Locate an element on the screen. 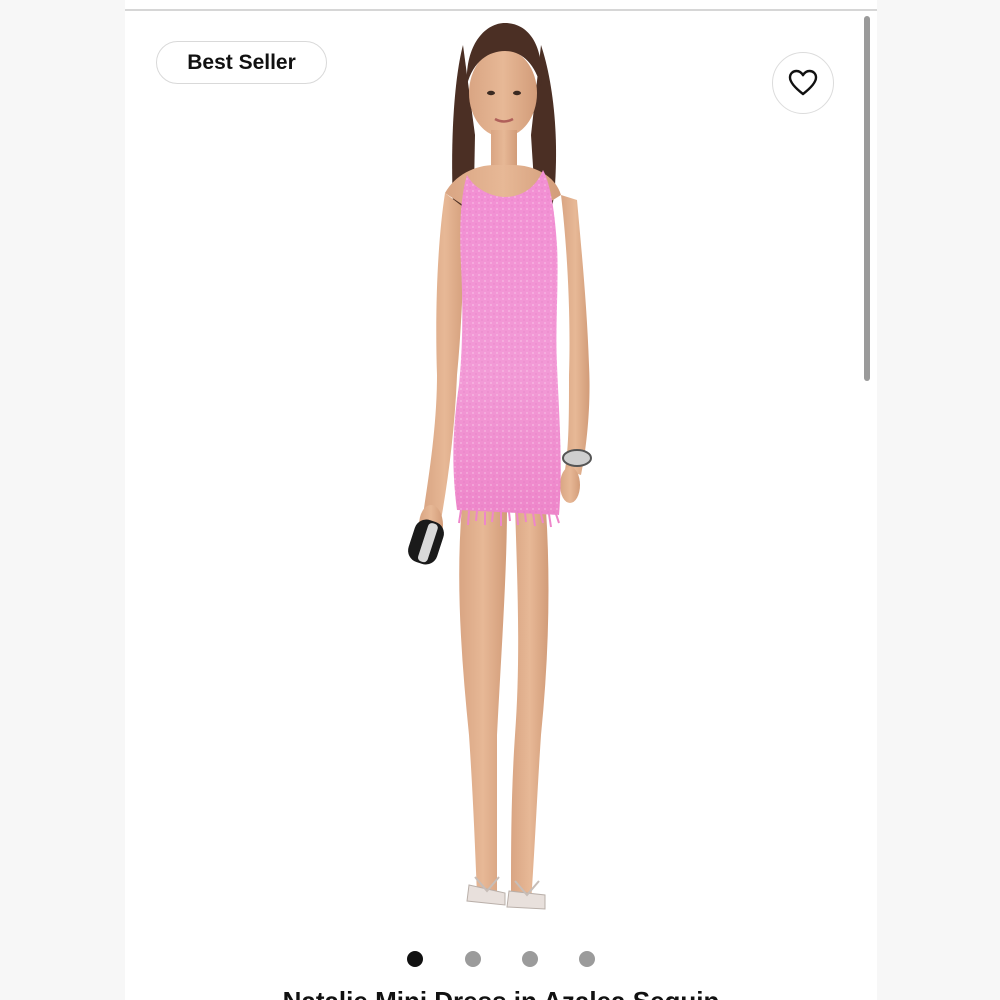 The image size is (1000, 1000). product-title: Natalie Mini Dress in Azalea Sequin is located at coordinates (501, 993).